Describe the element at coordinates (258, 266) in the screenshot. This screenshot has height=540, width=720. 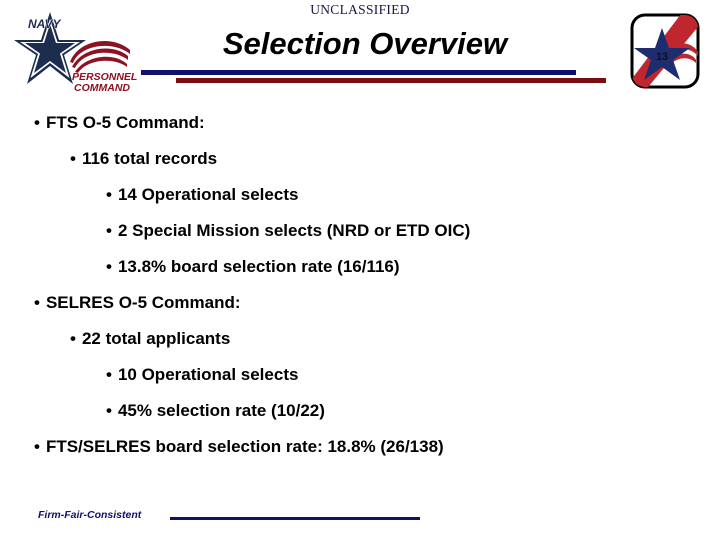
I see `bullet-text: 13.8% board selection rate (16/116)` at that location.